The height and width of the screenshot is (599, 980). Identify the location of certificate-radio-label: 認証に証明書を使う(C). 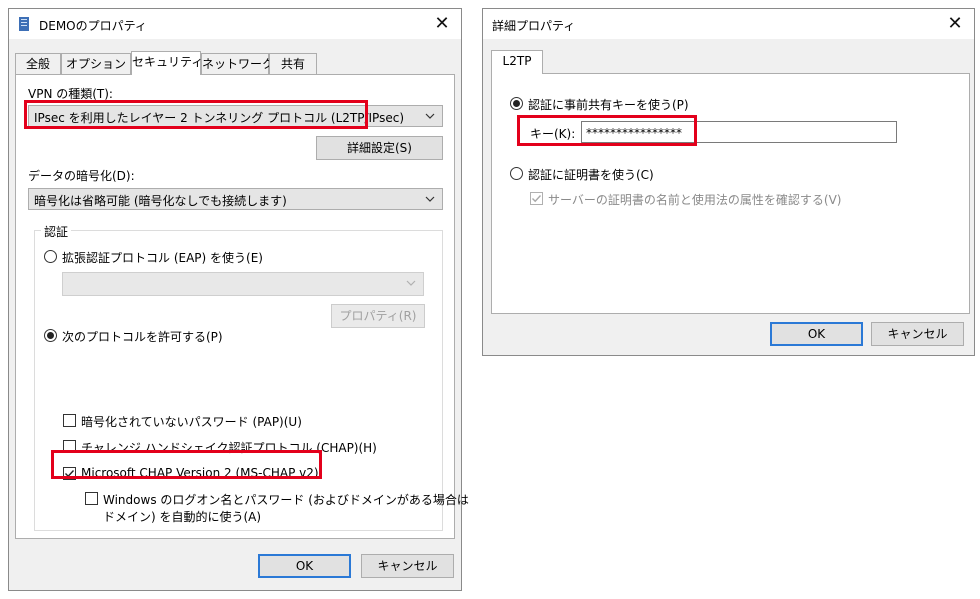
(591, 175).